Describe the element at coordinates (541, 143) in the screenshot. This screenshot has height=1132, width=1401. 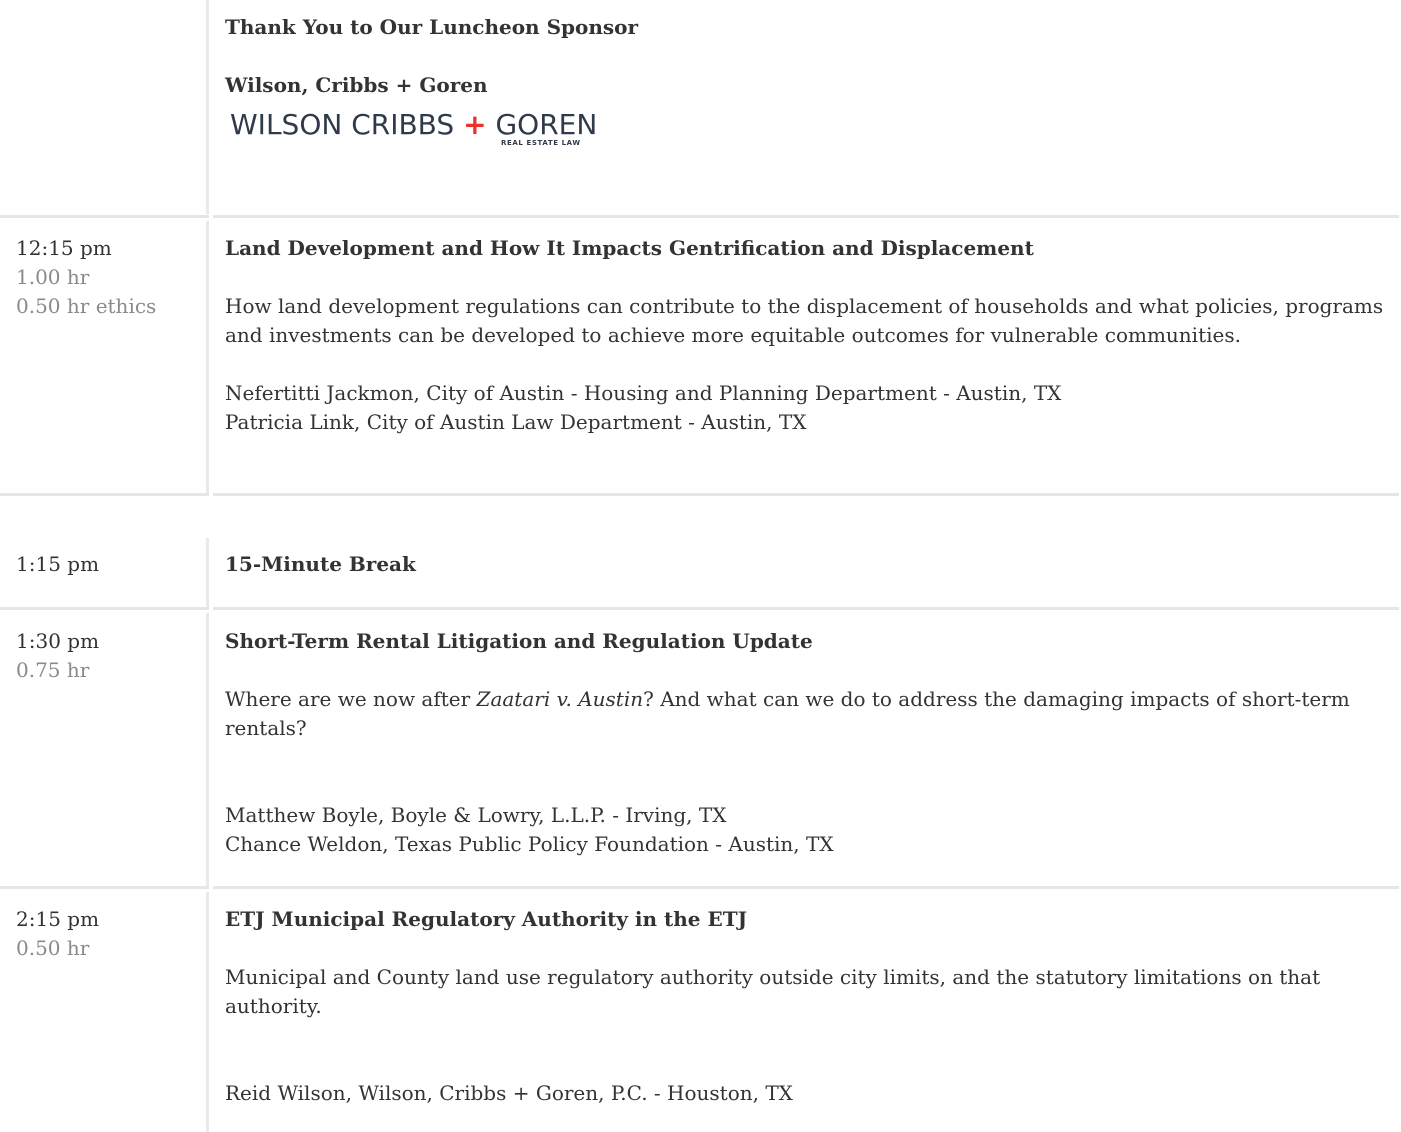
I see `sponsor-logo-subtitle: REAL ESTATE LAW` at that location.